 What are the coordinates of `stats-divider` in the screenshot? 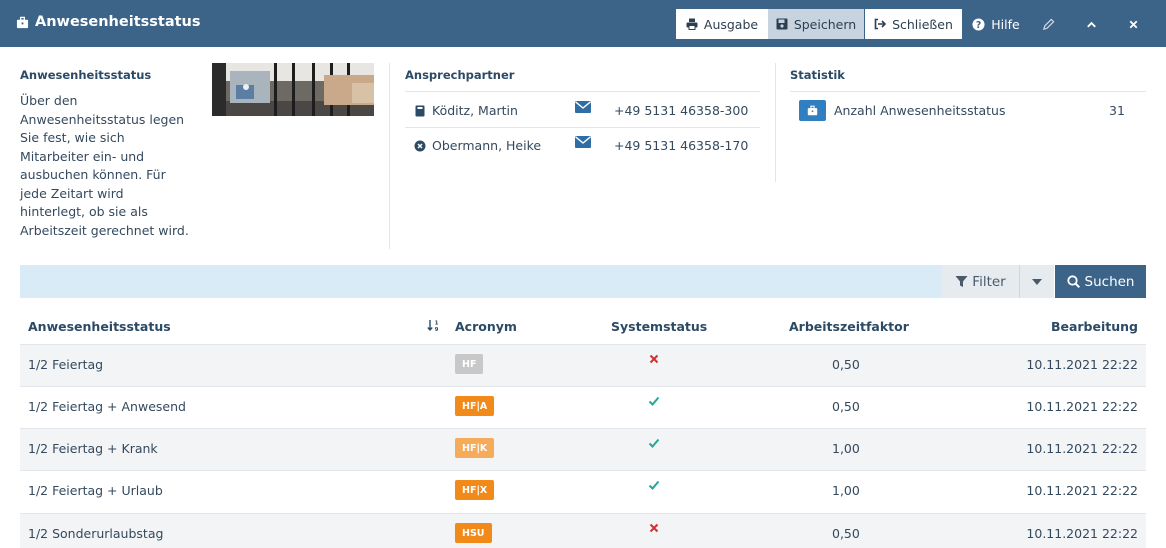 It's located at (968, 91).